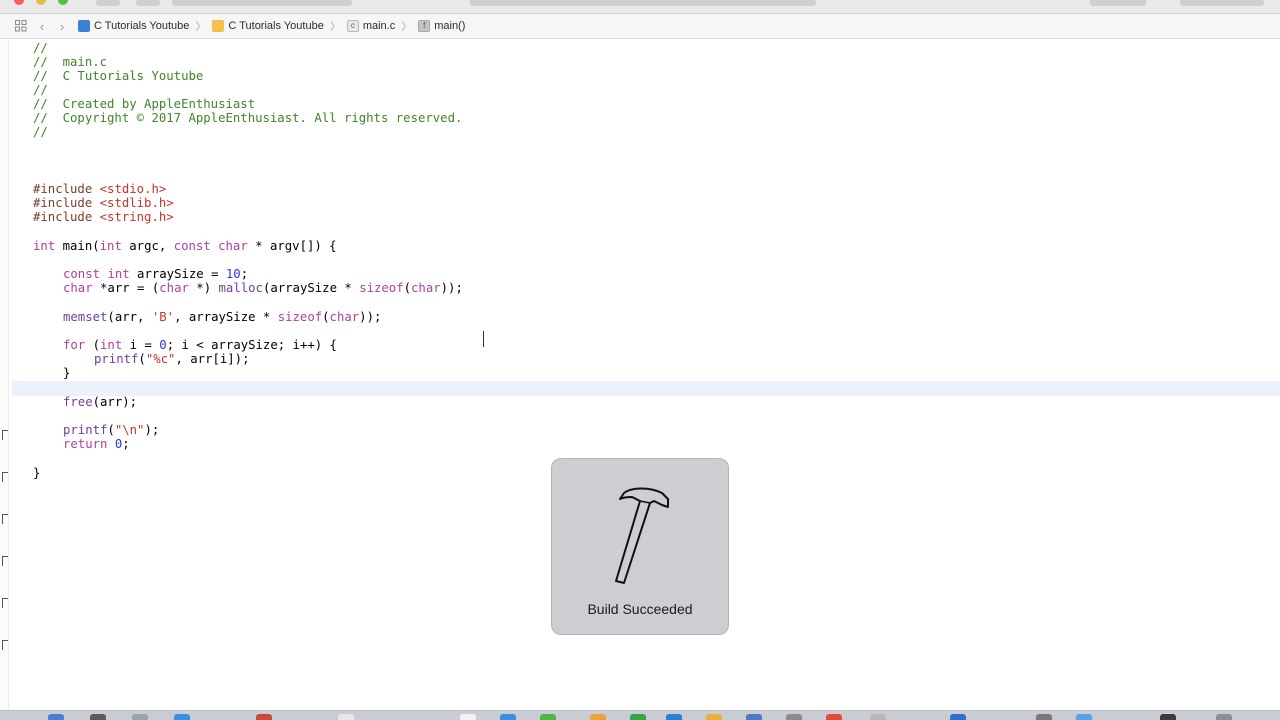  Describe the element at coordinates (152, 430) in the screenshot. I see `code-text: );` at that location.